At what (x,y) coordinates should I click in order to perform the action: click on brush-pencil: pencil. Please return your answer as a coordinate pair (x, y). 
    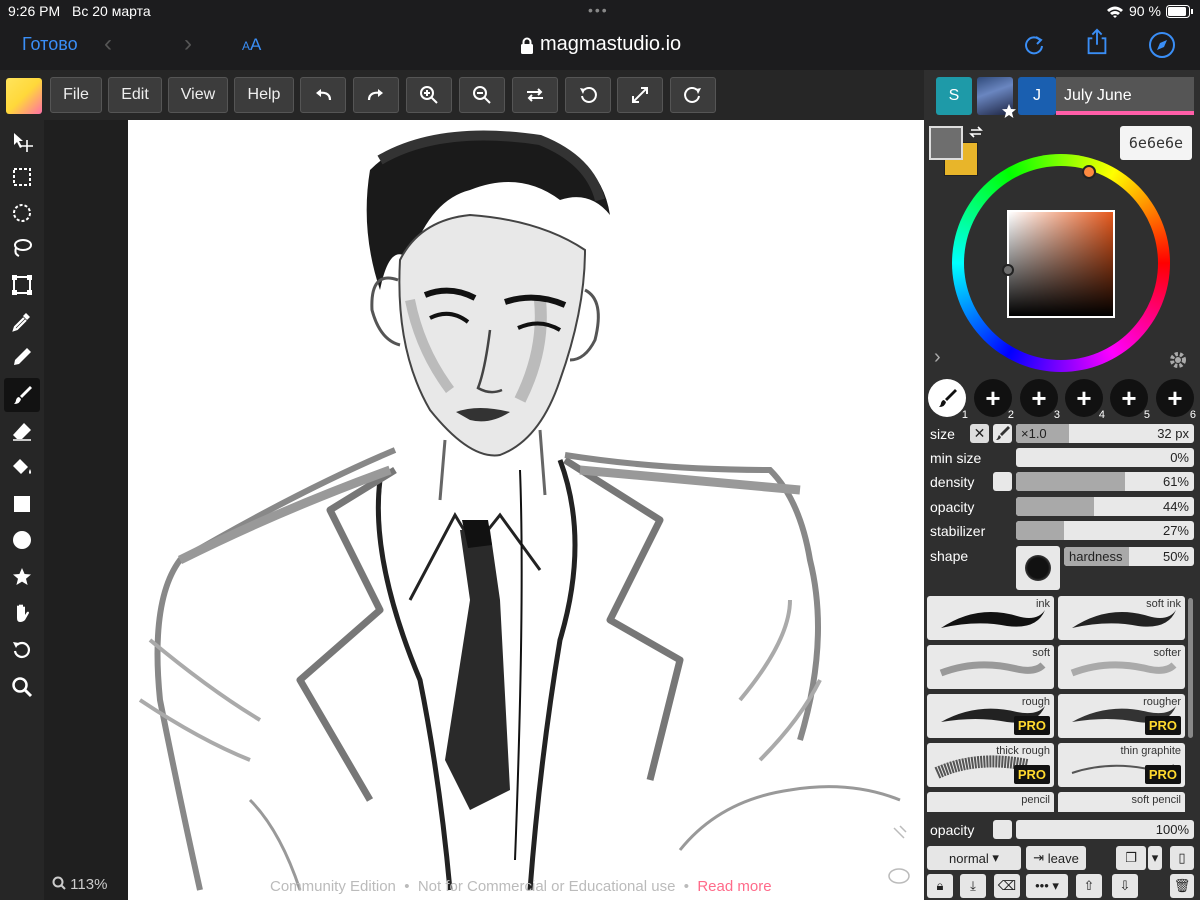
    Looking at the image, I should click on (990, 802).